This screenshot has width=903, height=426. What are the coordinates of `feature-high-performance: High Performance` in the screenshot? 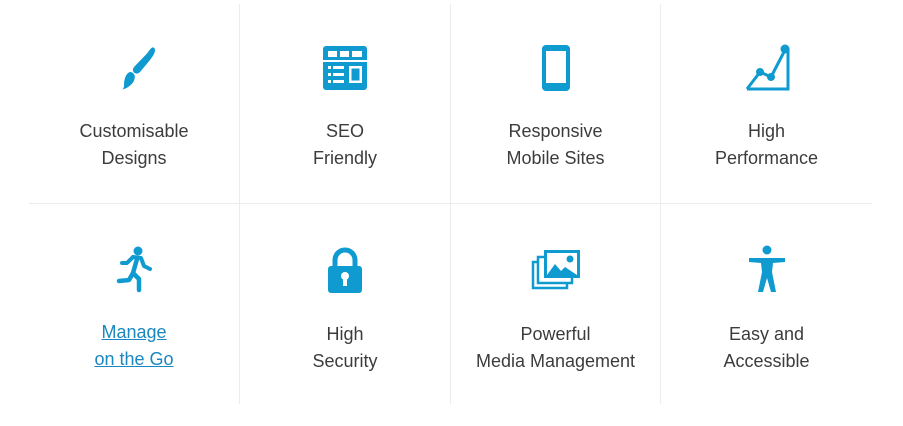 It's located at (766, 104).